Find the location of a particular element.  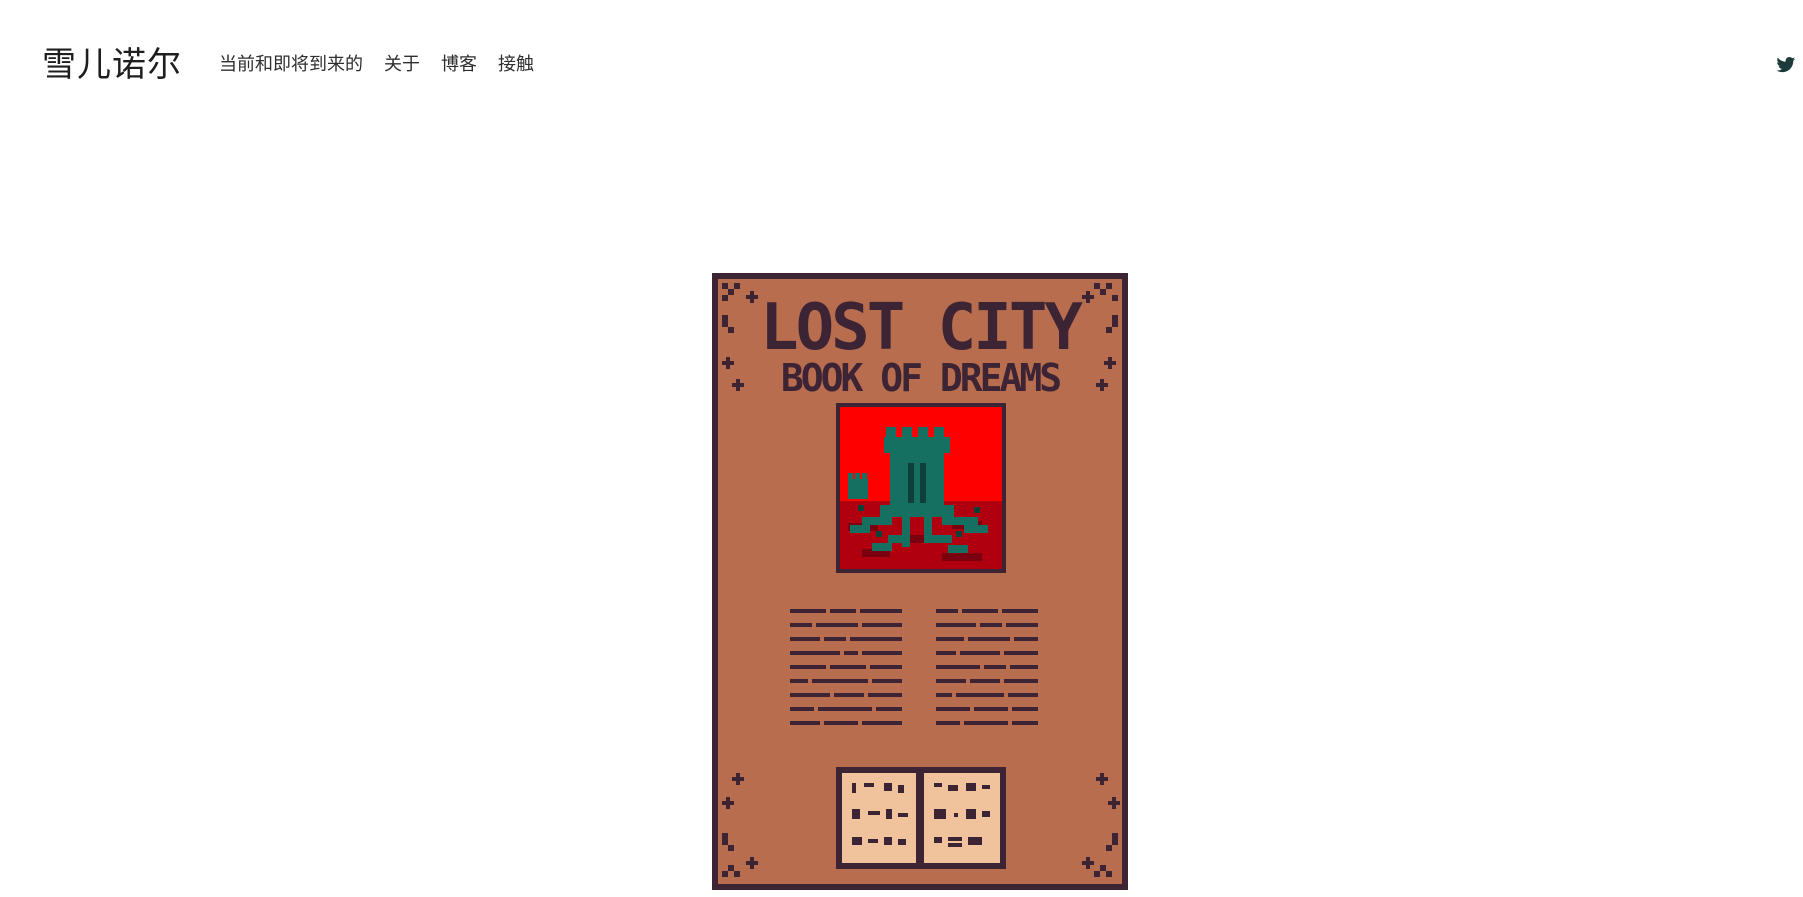

open-book-illustration is located at coordinates (921, 818).